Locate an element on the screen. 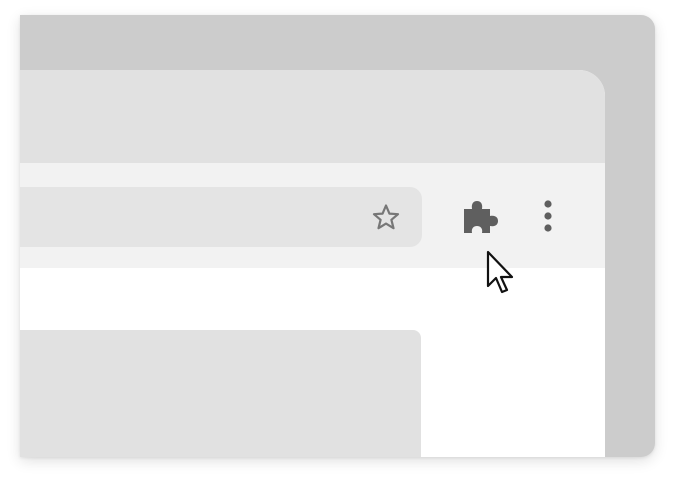  address-bar is located at coordinates (221, 217).